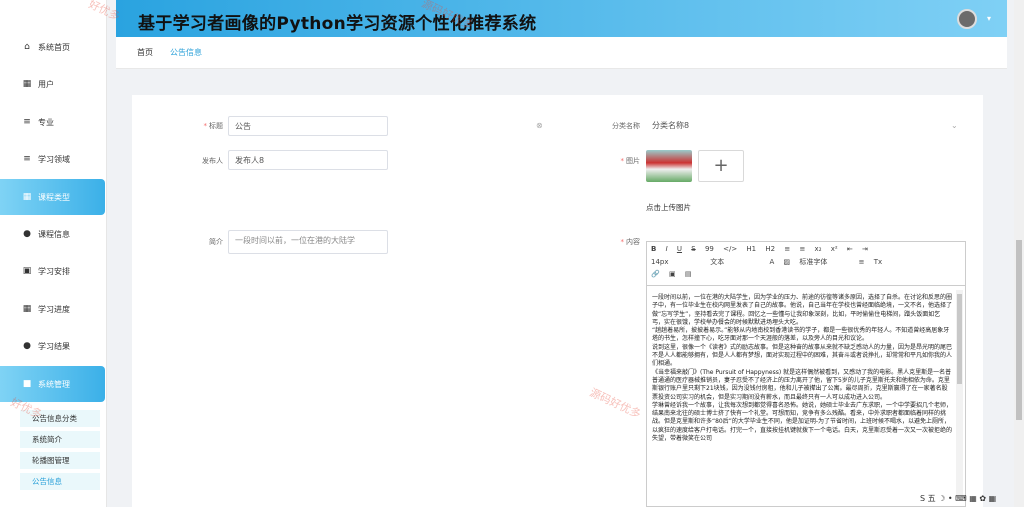  What do you see at coordinates (989, 18) in the screenshot?
I see `chevron-down-icon: ▾` at bounding box center [989, 18].